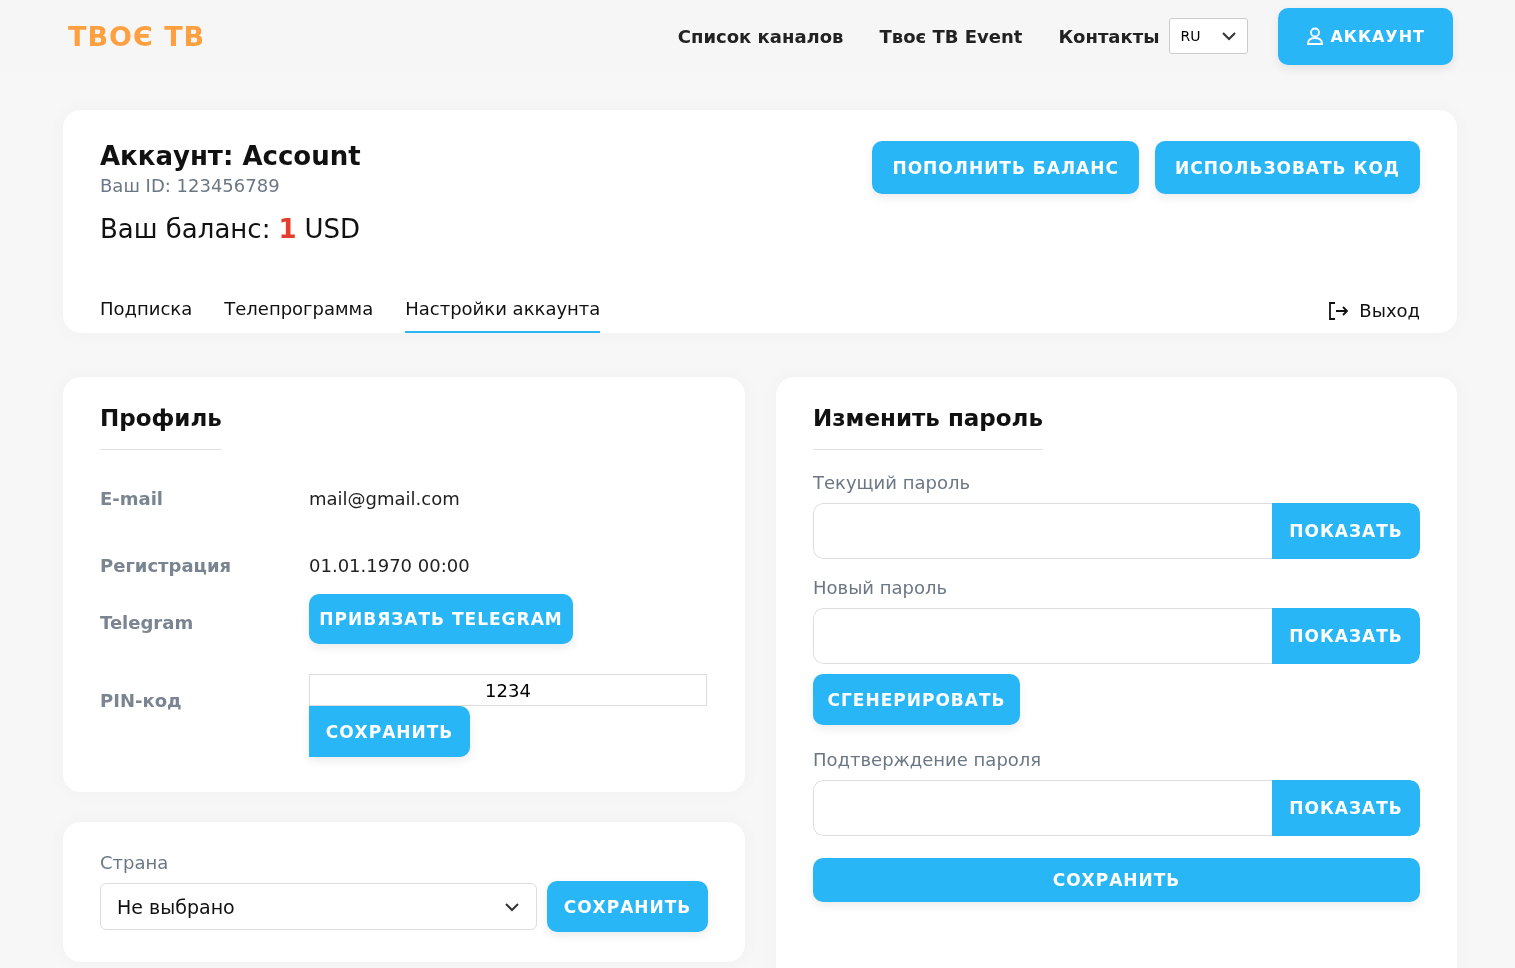 The height and width of the screenshot is (968, 1515). What do you see at coordinates (1209, 36) in the screenshot?
I see `language-select: RU` at bounding box center [1209, 36].